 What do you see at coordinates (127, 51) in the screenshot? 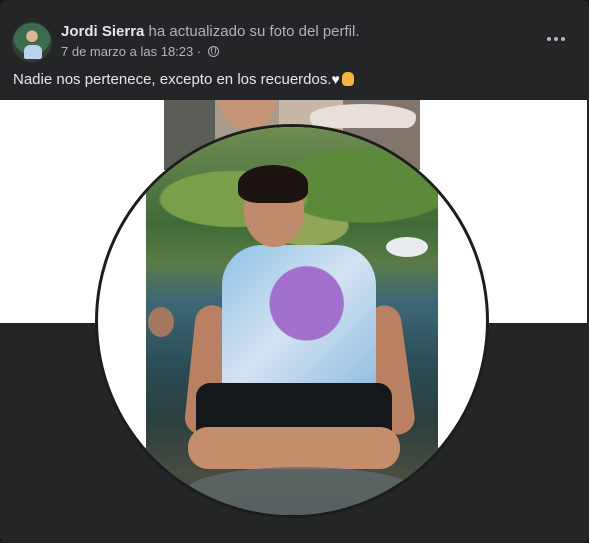
I see `post-timestamp: 7 de marzo a las 18:23` at bounding box center [127, 51].